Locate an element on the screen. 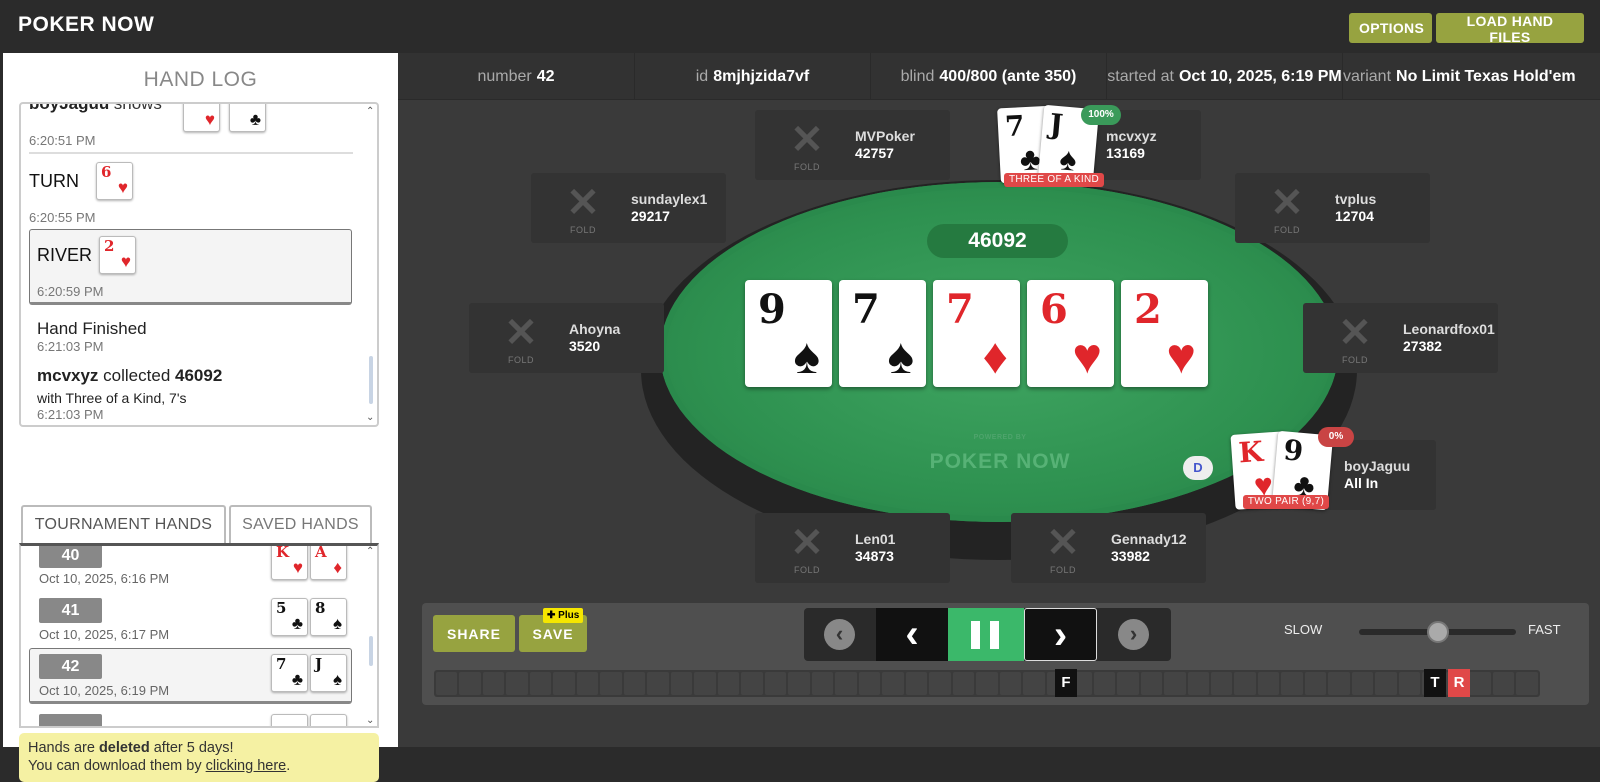 The image size is (1600, 782). tab-saved-hands: SAVED HANDS is located at coordinates (300, 524).